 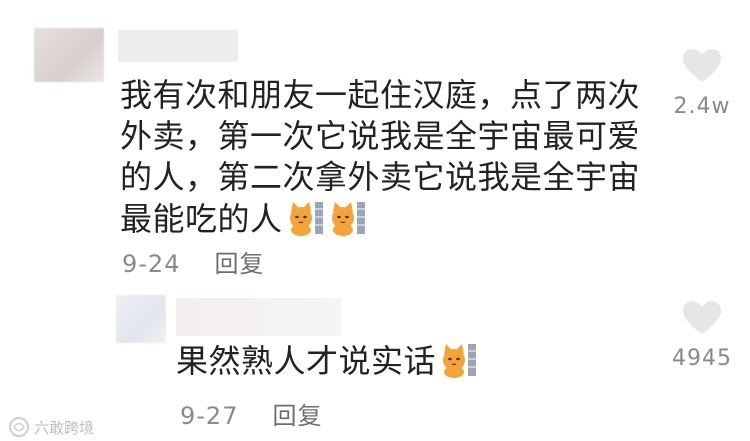 I want to click on watermark-logo-icon, so click(x=19, y=427).